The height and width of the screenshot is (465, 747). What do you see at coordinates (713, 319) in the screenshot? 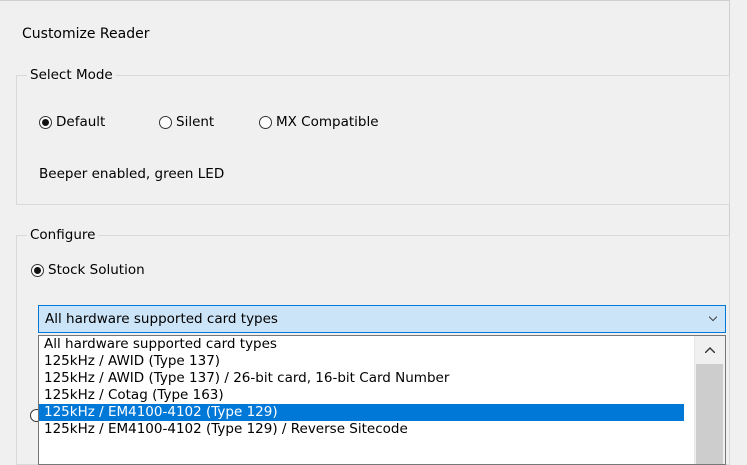
I see `chevron-down-icon` at bounding box center [713, 319].